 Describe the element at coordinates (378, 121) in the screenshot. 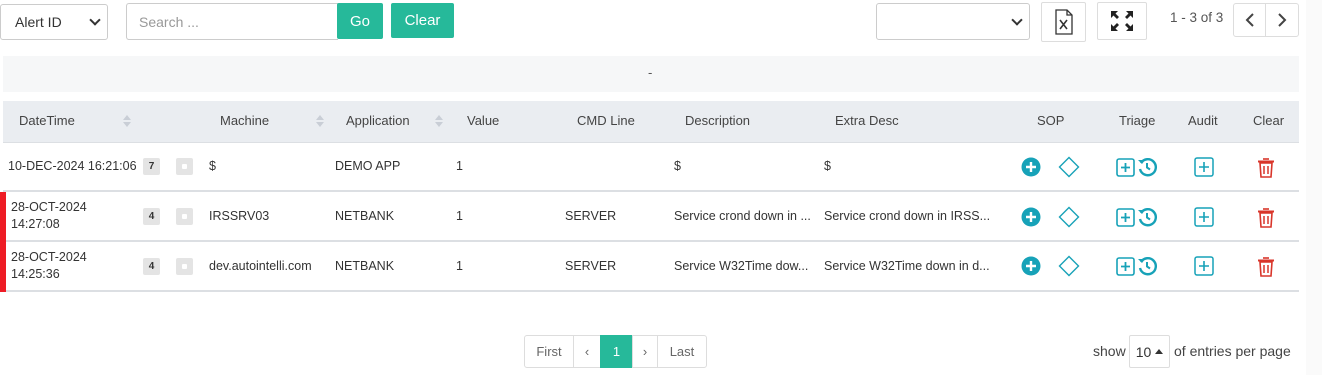

I see `header-application: Application` at that location.